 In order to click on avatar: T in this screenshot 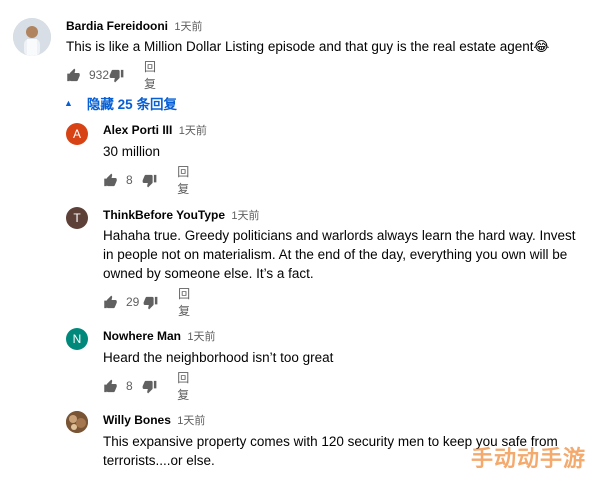, I will do `click(77, 218)`.